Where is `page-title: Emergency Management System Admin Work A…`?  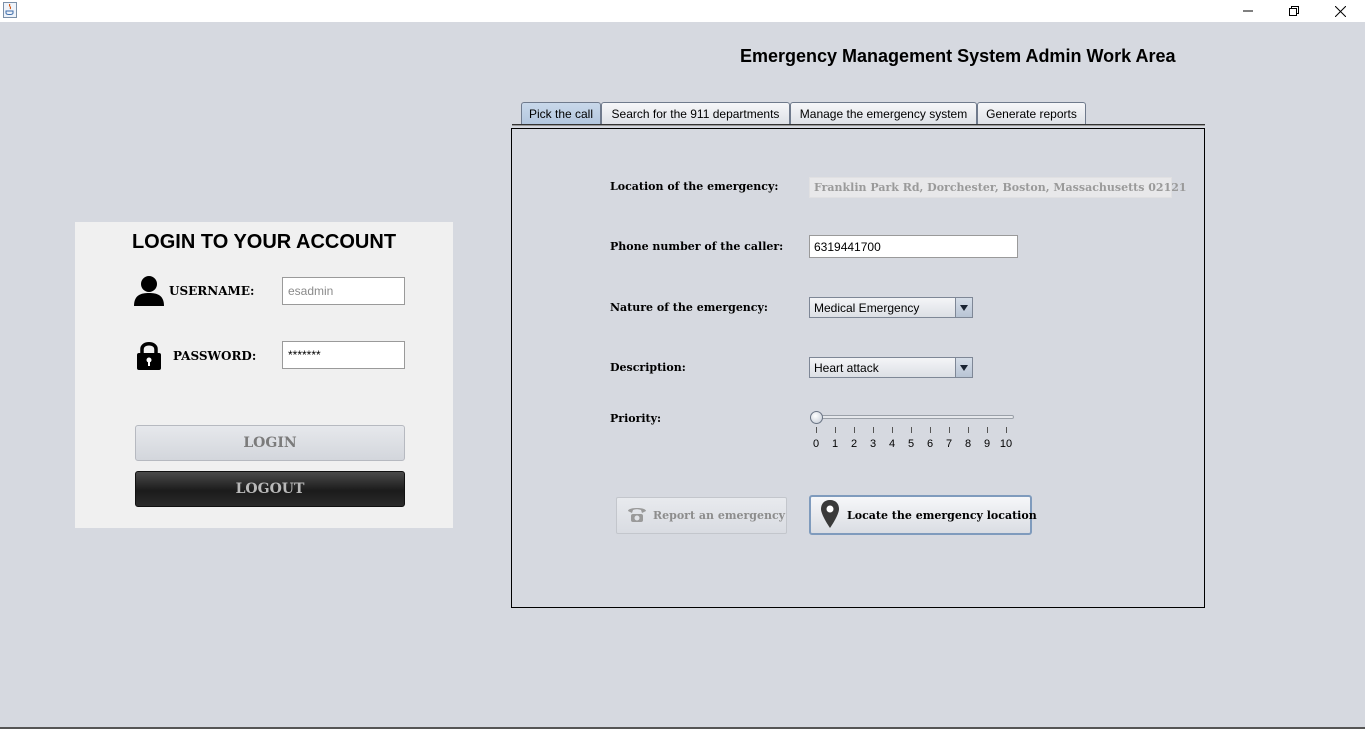 page-title: Emergency Management System Admin Work A… is located at coordinates (958, 56).